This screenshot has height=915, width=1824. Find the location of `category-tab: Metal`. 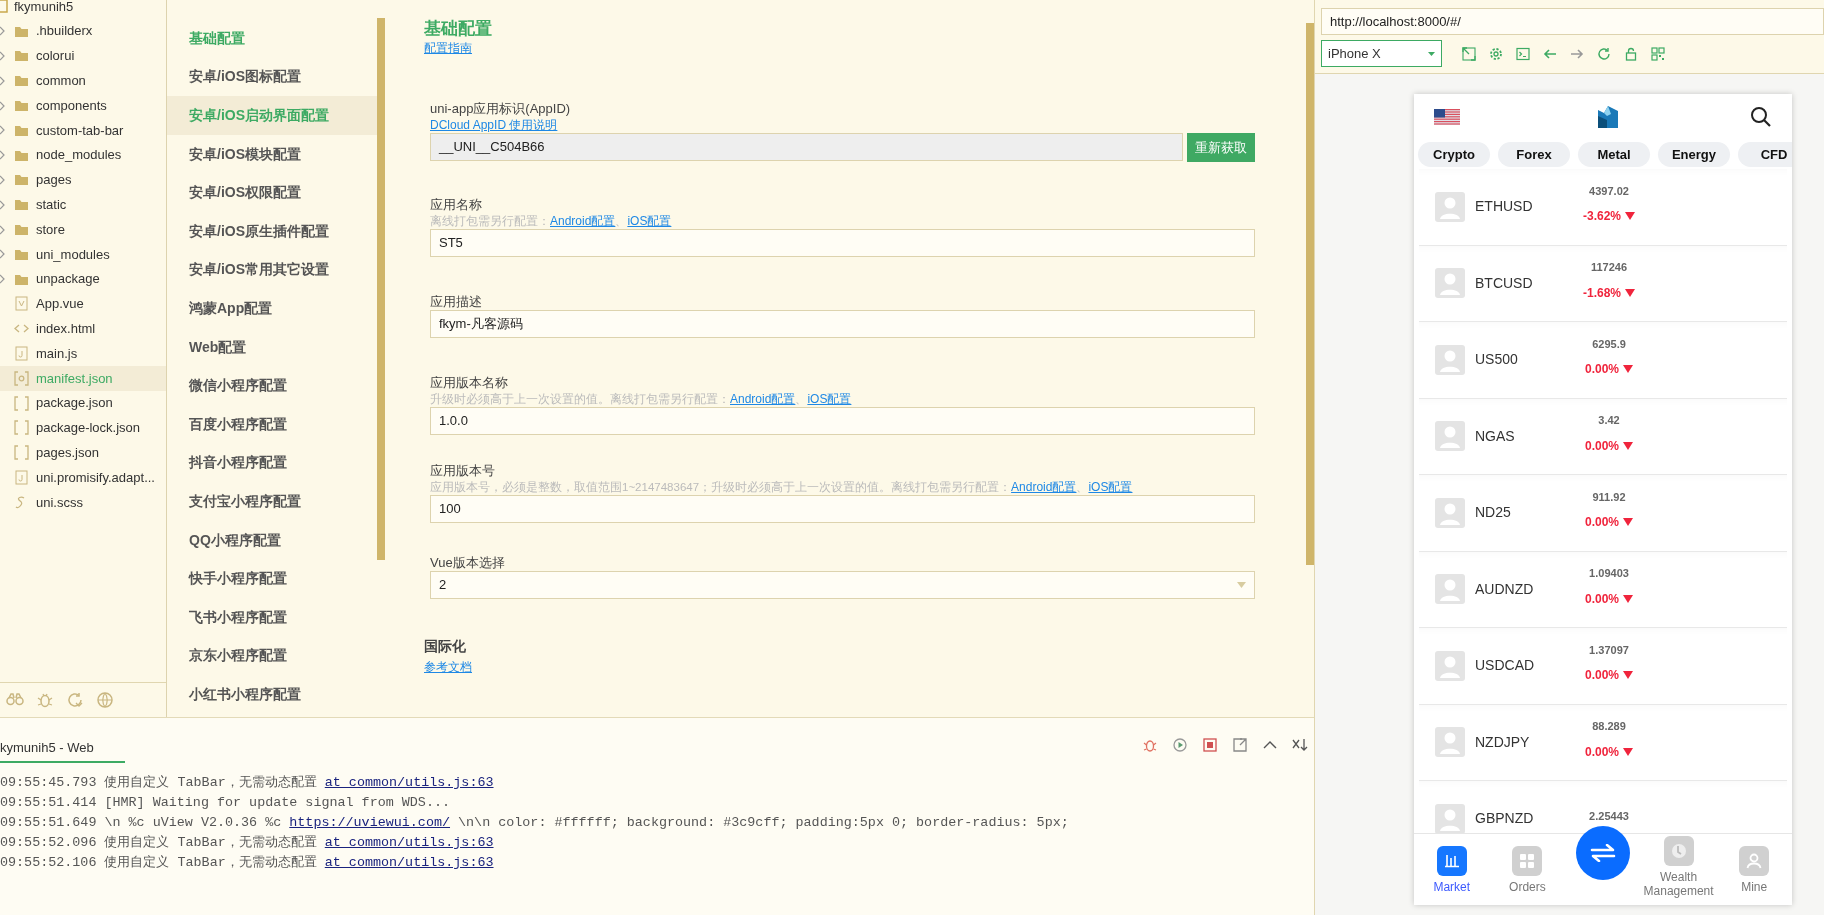

category-tab: Metal is located at coordinates (1614, 154).